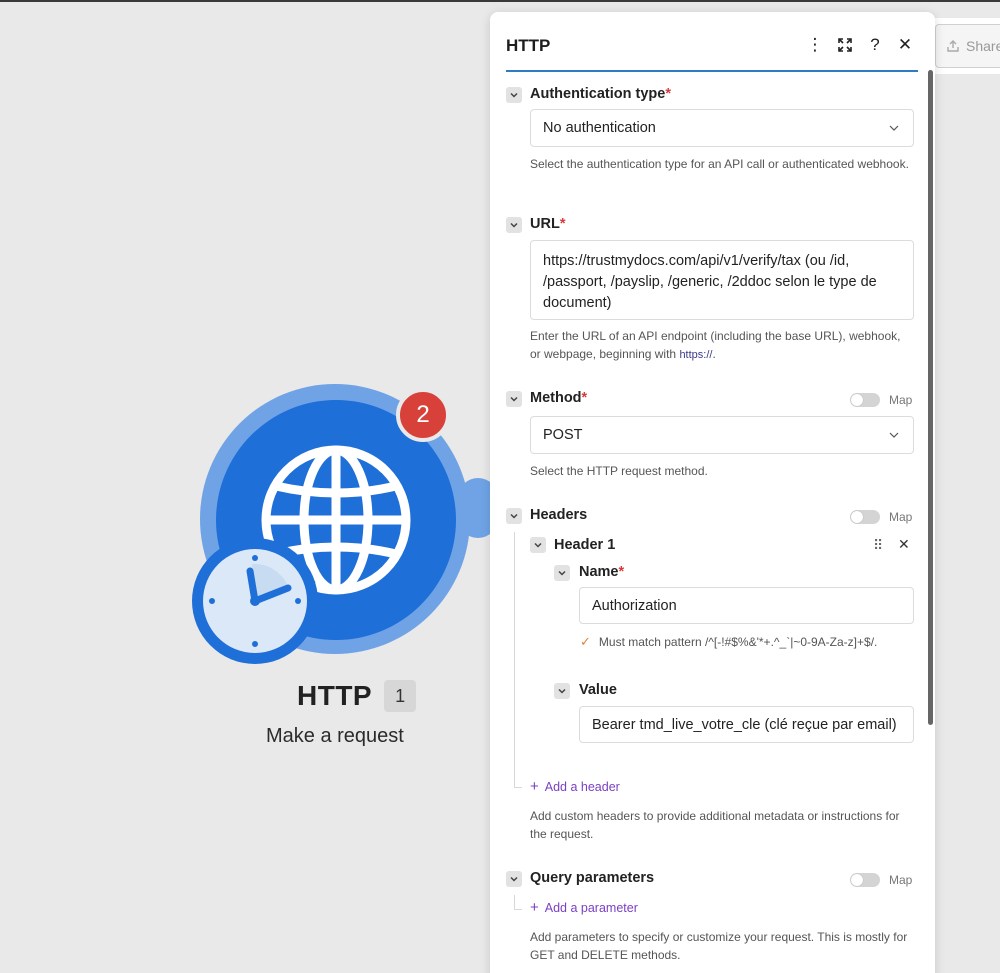 This screenshot has width=1000, height=973. Describe the element at coordinates (423, 415) in the screenshot. I see `error-count-badge: 2` at that location.